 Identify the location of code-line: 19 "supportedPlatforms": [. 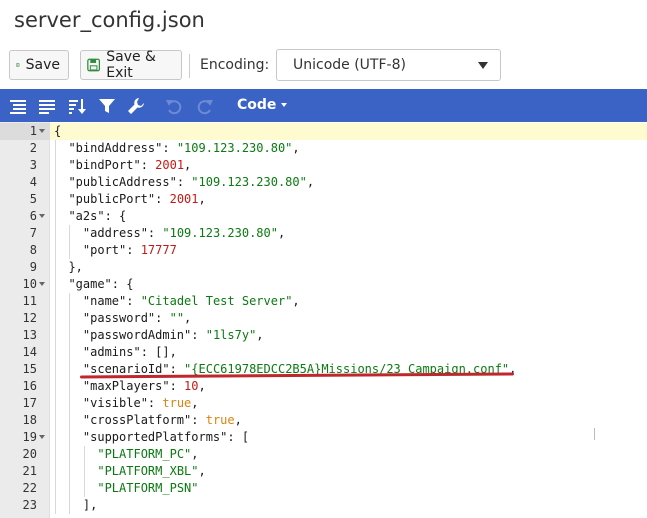
(323, 437).